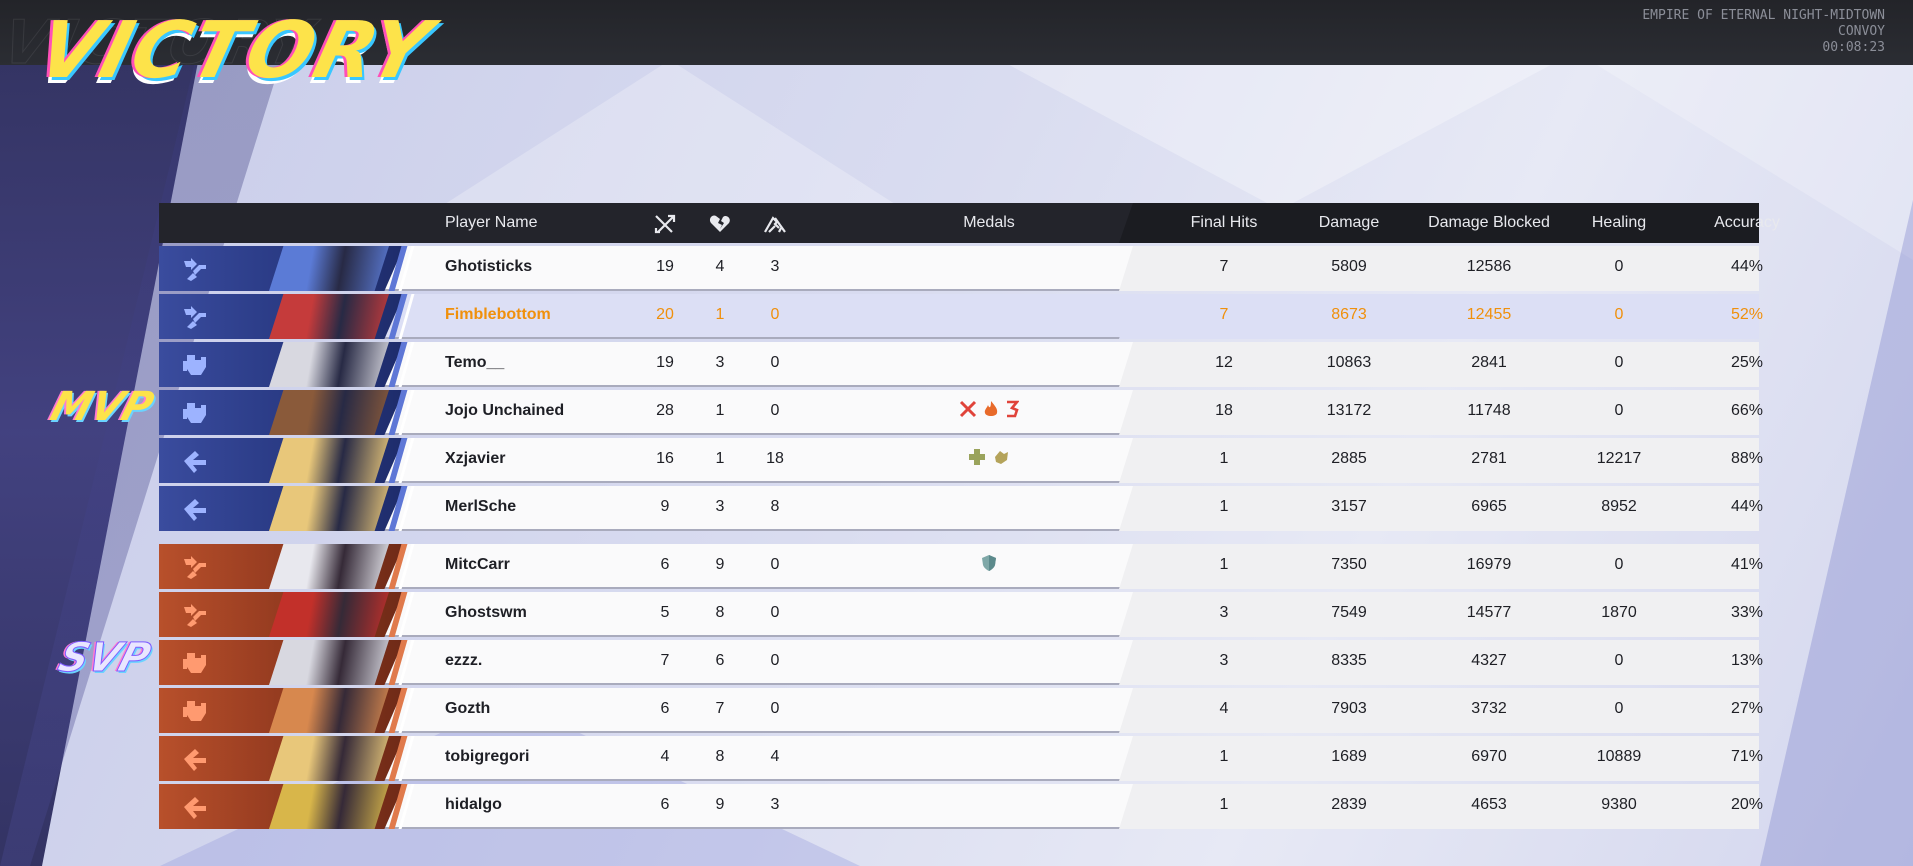  Describe the element at coordinates (665, 756) in the screenshot. I see `kills-value: 4` at that location.